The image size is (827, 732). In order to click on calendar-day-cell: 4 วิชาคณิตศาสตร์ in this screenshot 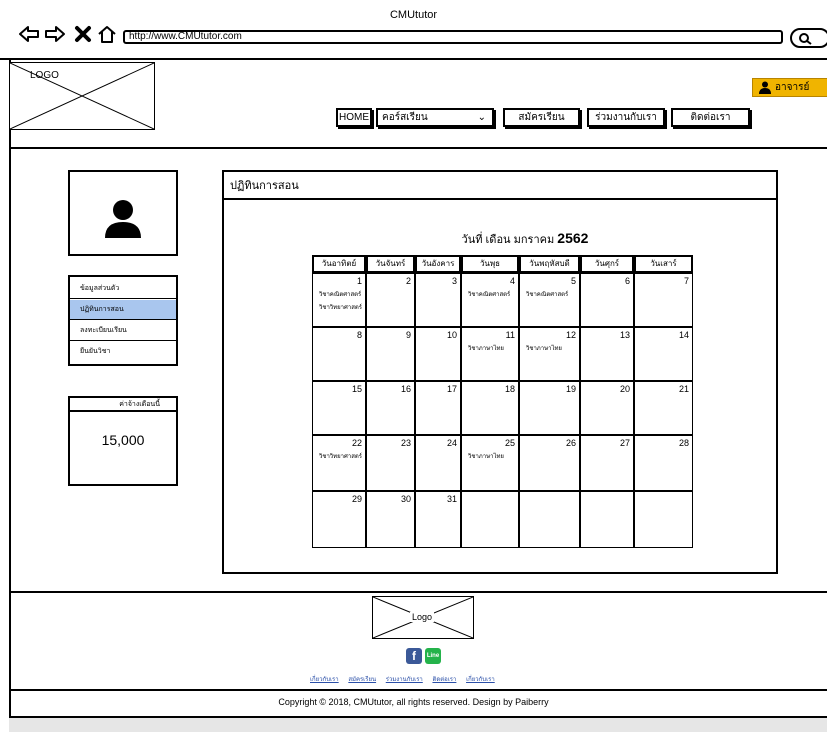, I will do `click(490, 300)`.